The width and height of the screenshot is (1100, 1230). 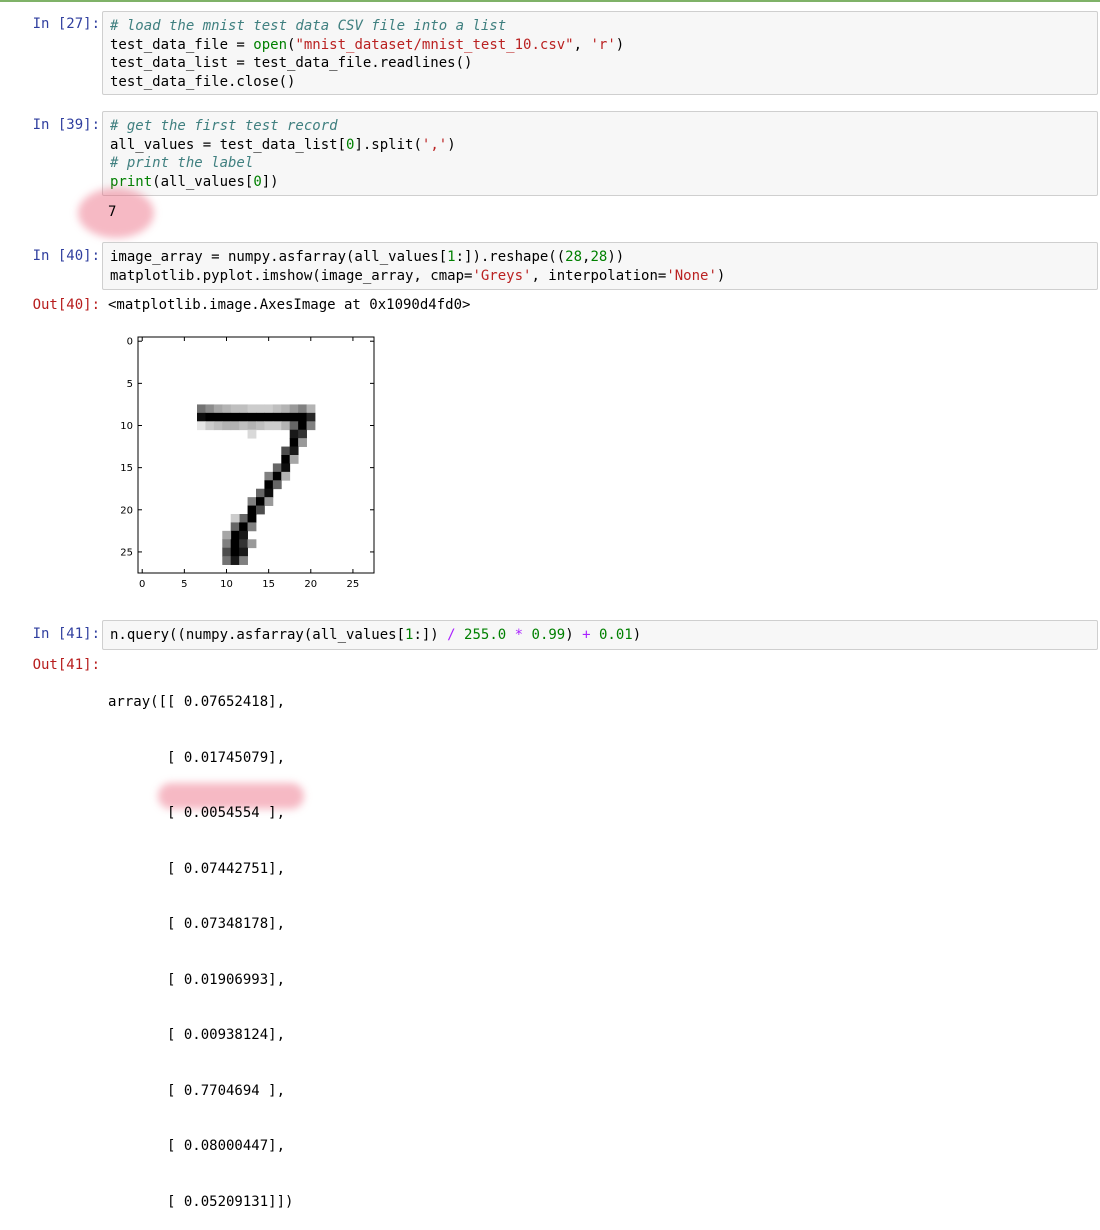 What do you see at coordinates (126, 510) in the screenshot?
I see `y-tick-label: 20` at bounding box center [126, 510].